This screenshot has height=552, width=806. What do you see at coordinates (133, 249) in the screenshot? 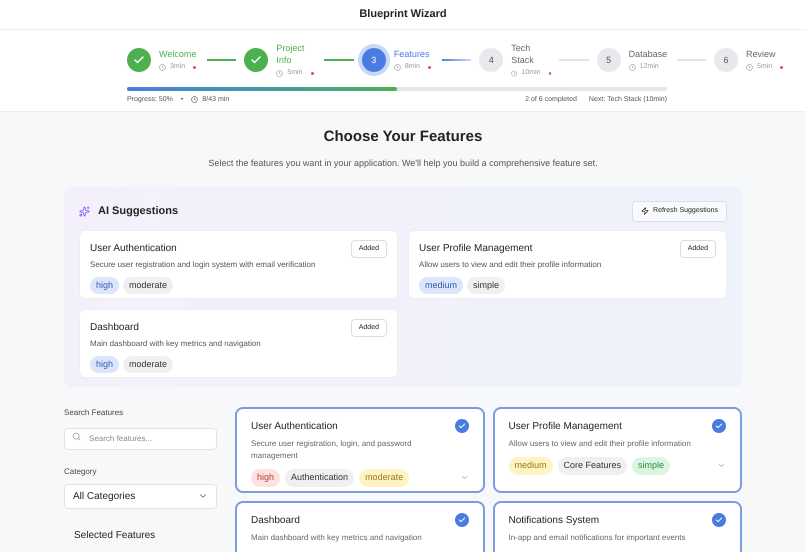
I see `suggestion-title: User Authentication` at bounding box center [133, 249].